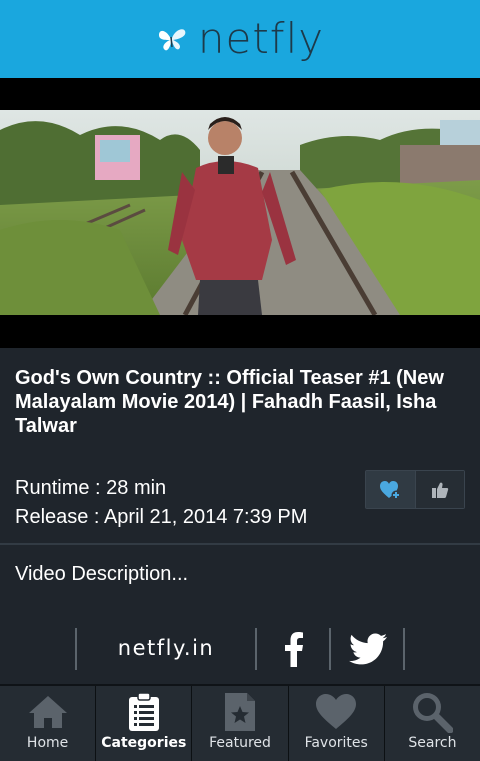  I want to click on star-document-icon, so click(240, 712).